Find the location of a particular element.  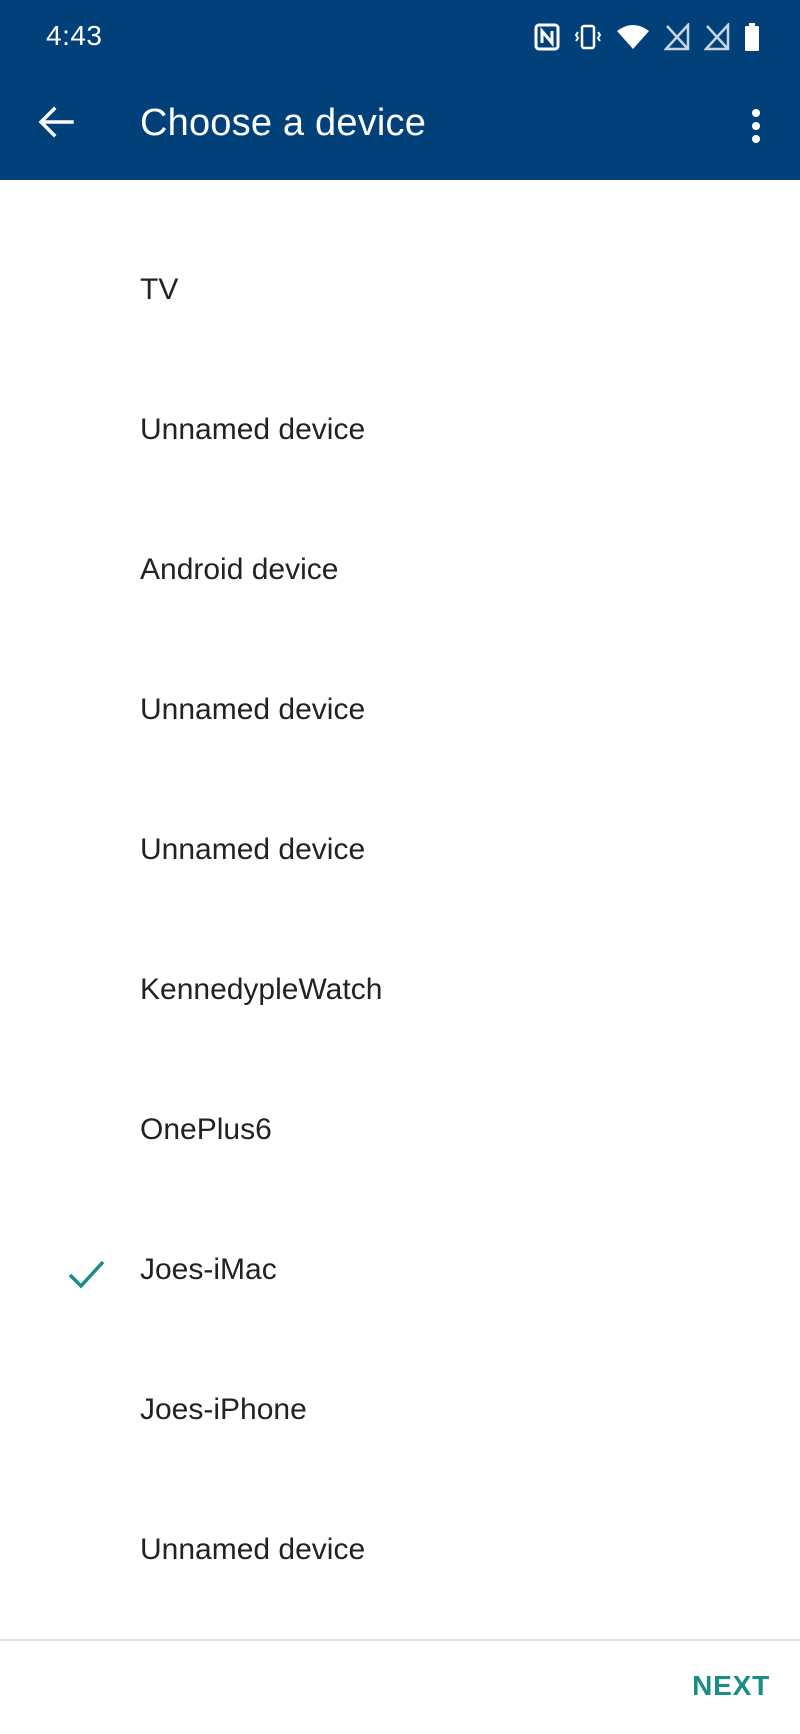

footer-divider is located at coordinates (400, 1640).